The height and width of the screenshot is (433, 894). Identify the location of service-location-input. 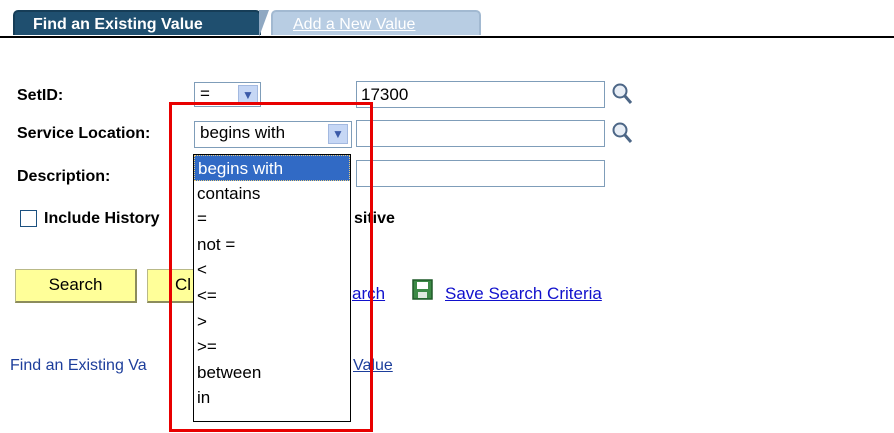
(480, 133).